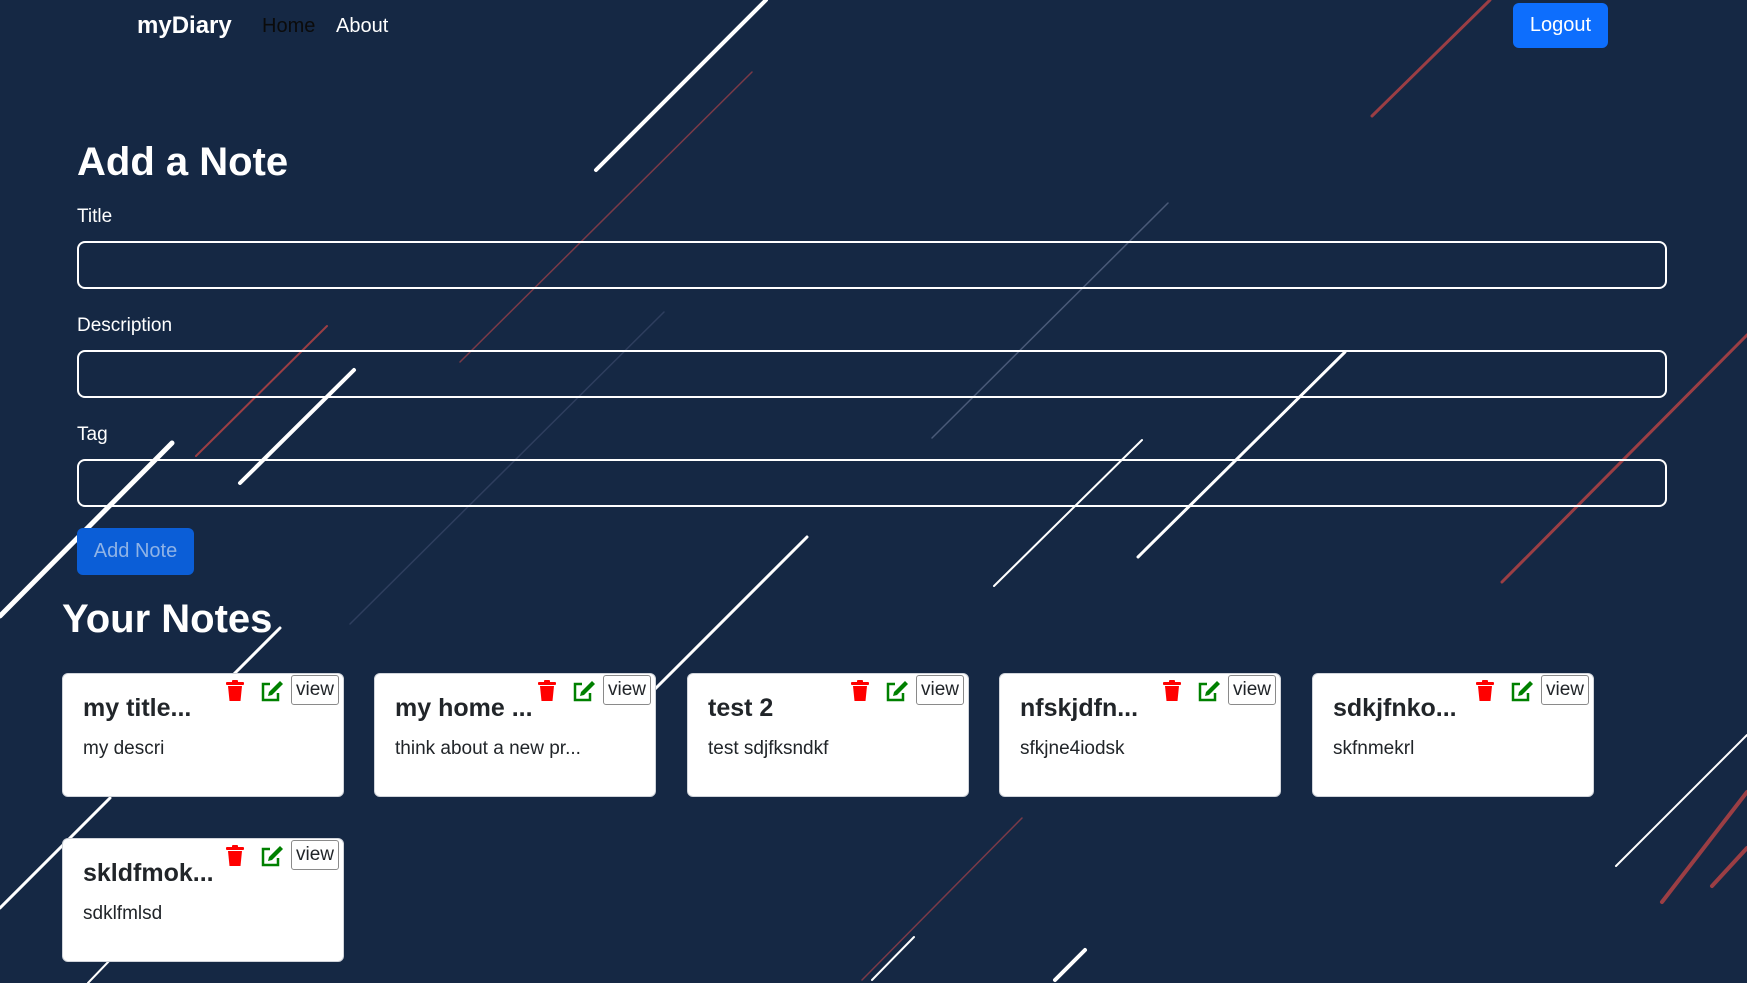 Image resolution: width=1747 pixels, height=983 pixels. I want to click on note-card: my title... my descri view, so click(203, 735).